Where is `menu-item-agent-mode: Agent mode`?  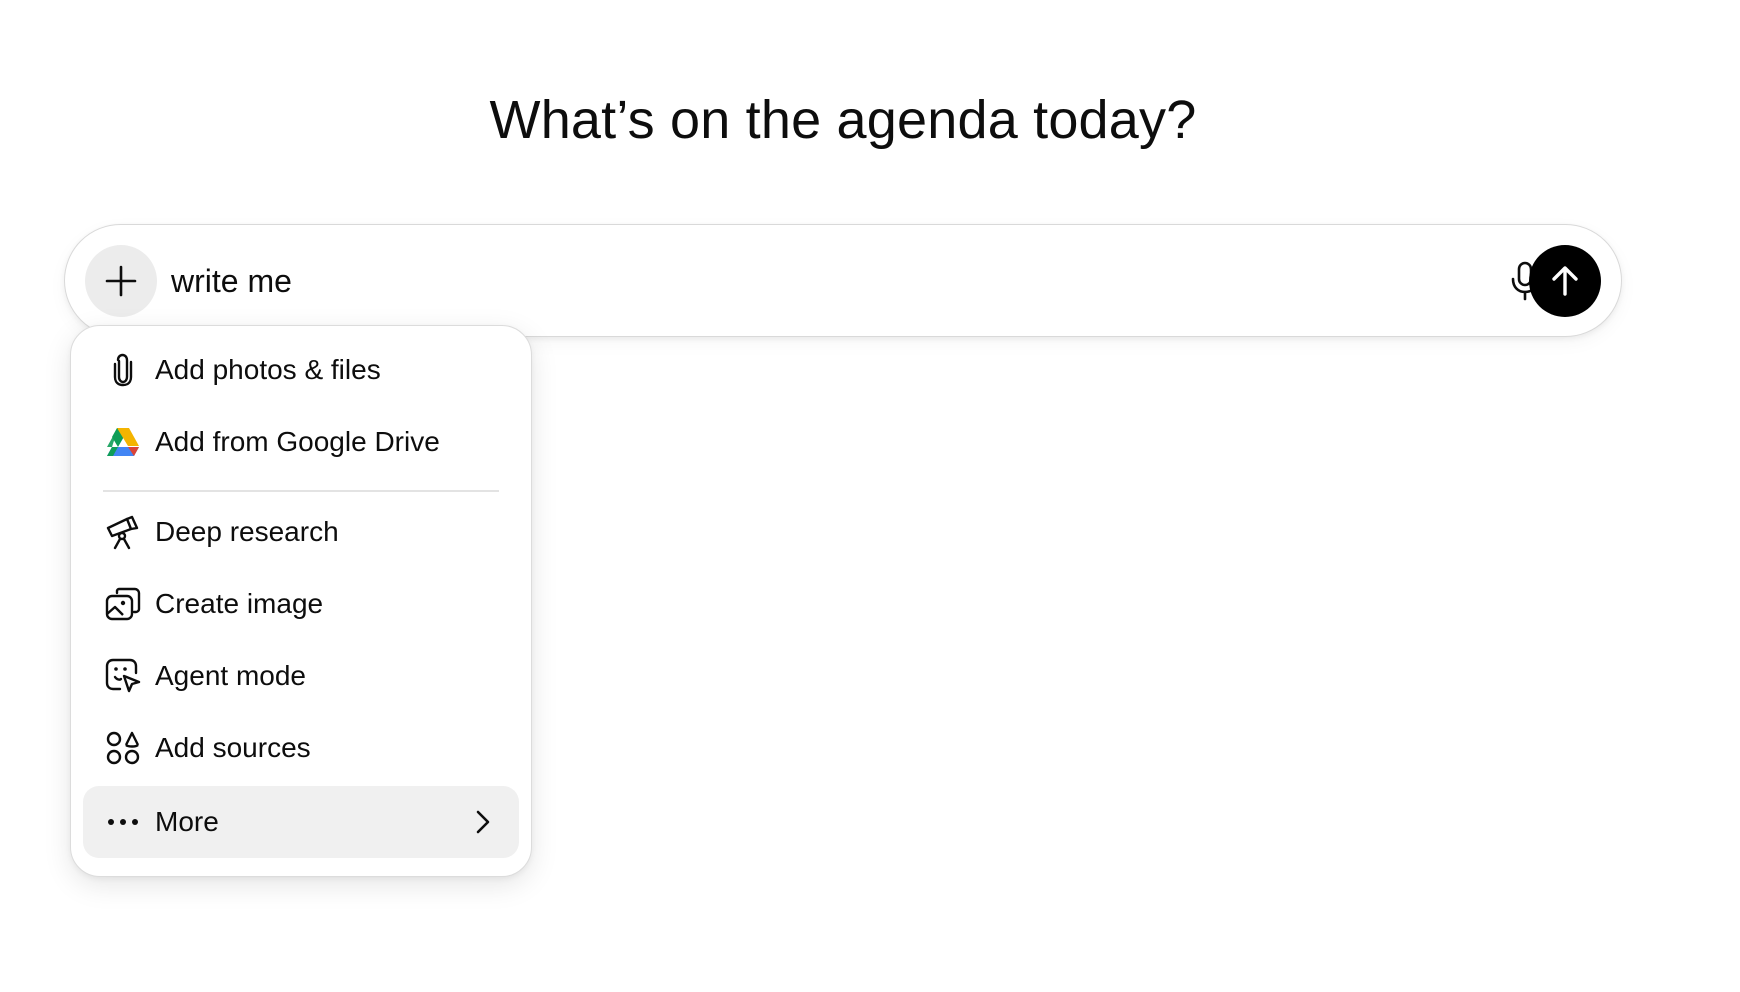 menu-item-agent-mode: Agent mode is located at coordinates (301, 676).